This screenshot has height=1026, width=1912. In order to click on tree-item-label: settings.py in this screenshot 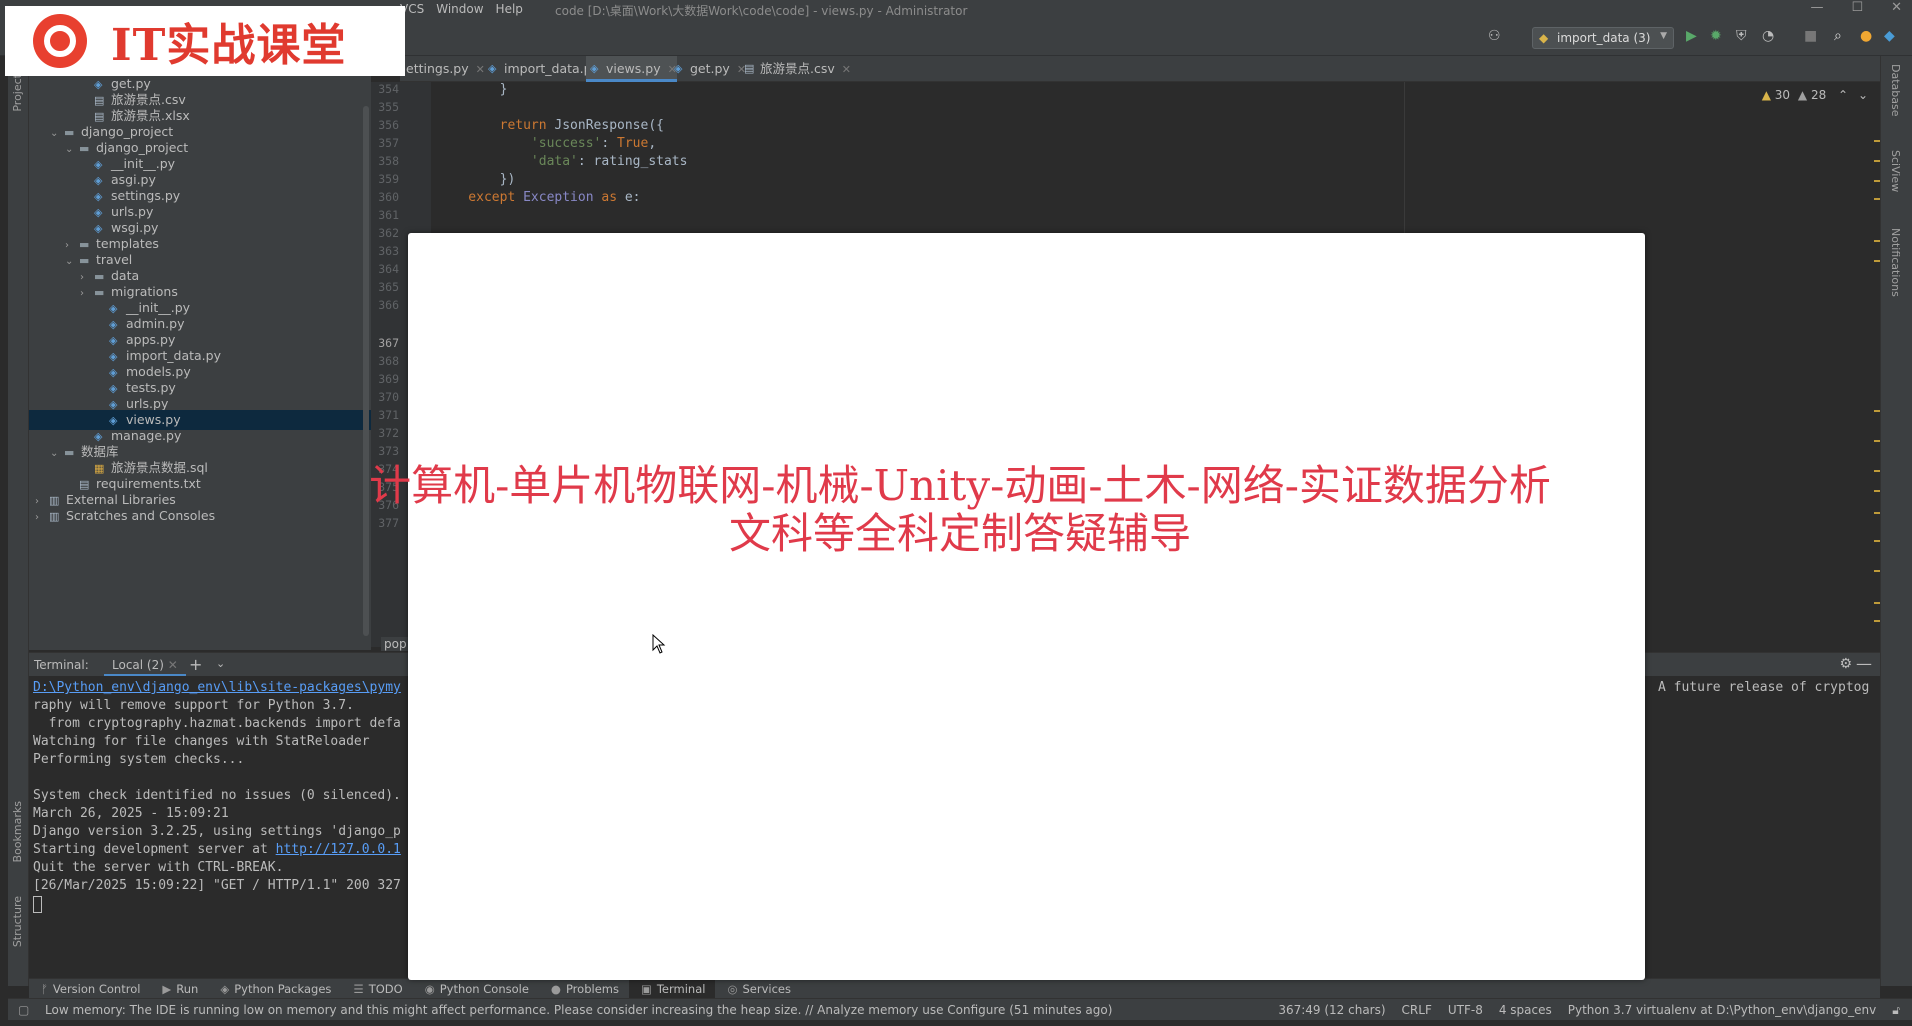, I will do `click(146, 195)`.